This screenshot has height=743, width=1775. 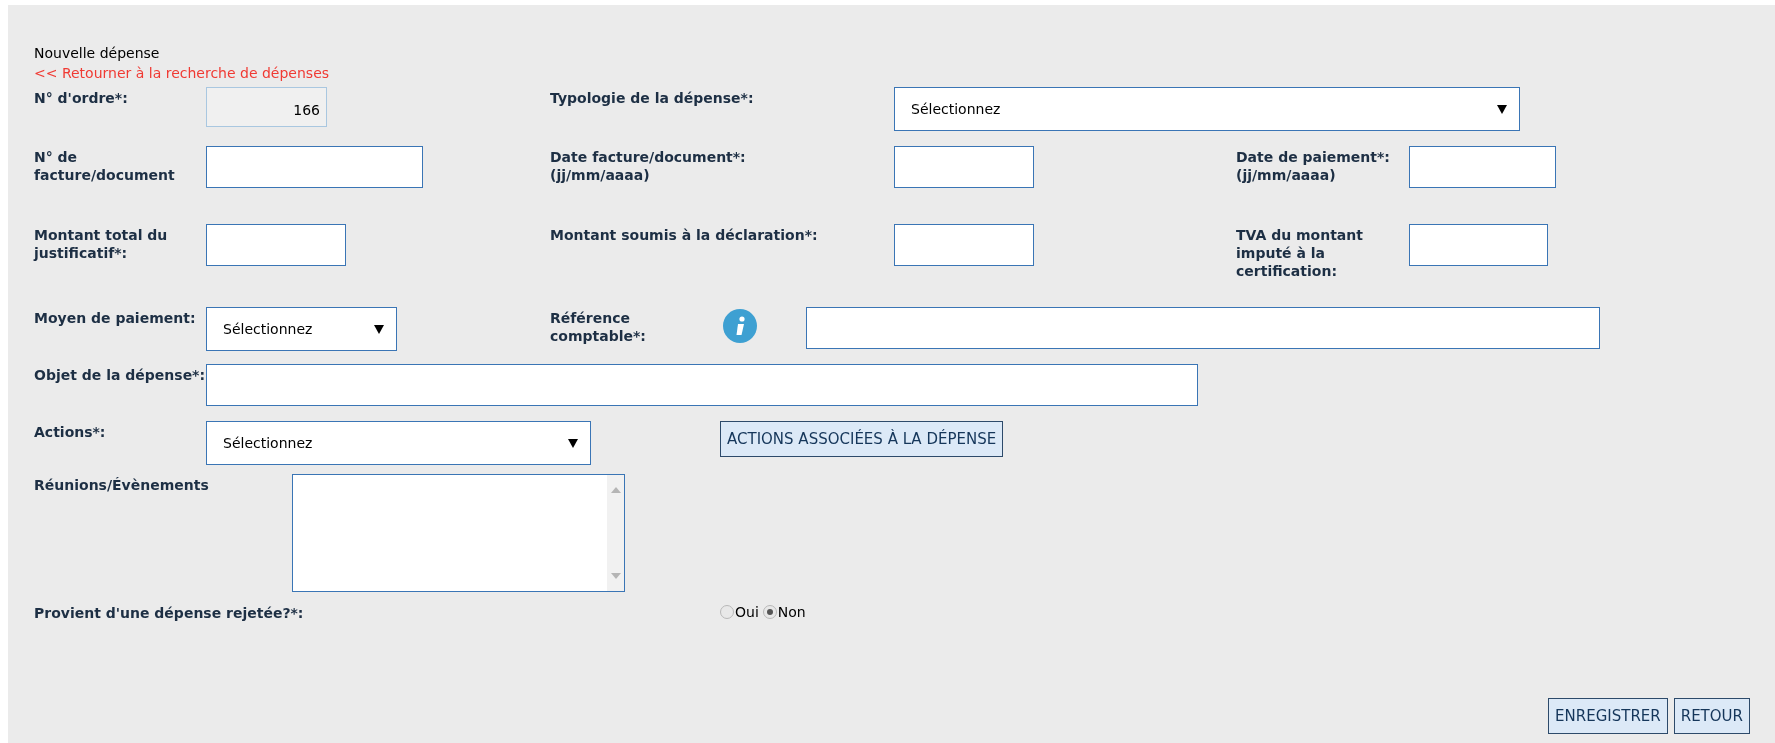 I want to click on field-label: TVA du montant imputé à la certification:, so click(x=1300, y=253).